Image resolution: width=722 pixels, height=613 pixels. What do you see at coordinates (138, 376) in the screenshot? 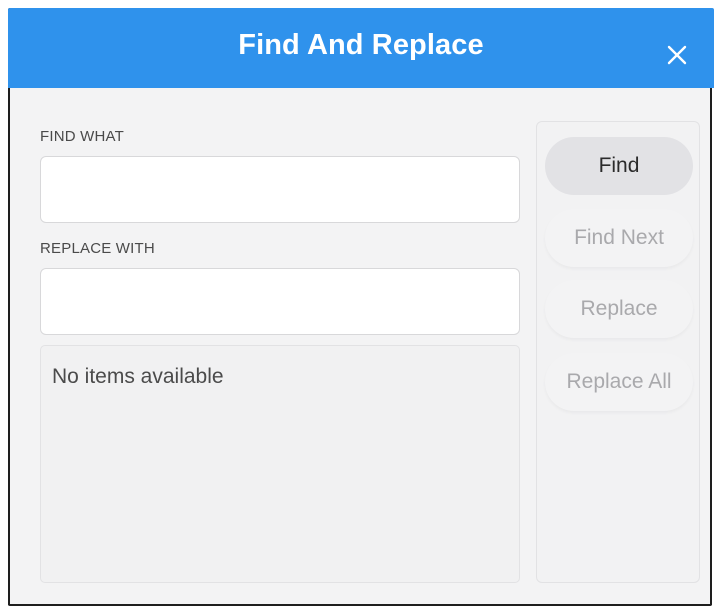
I see `results-empty-message: No items available` at bounding box center [138, 376].